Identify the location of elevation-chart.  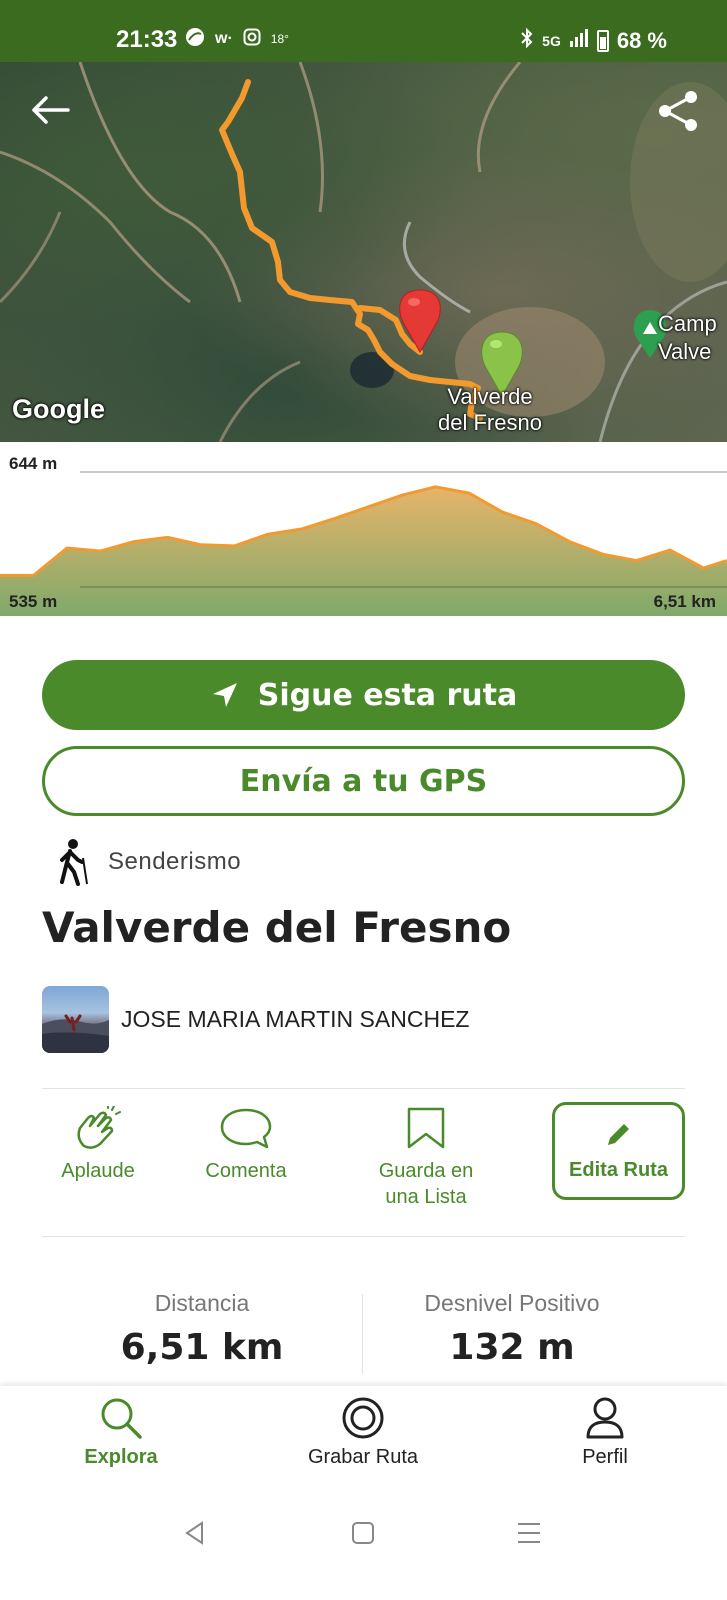
(363, 543).